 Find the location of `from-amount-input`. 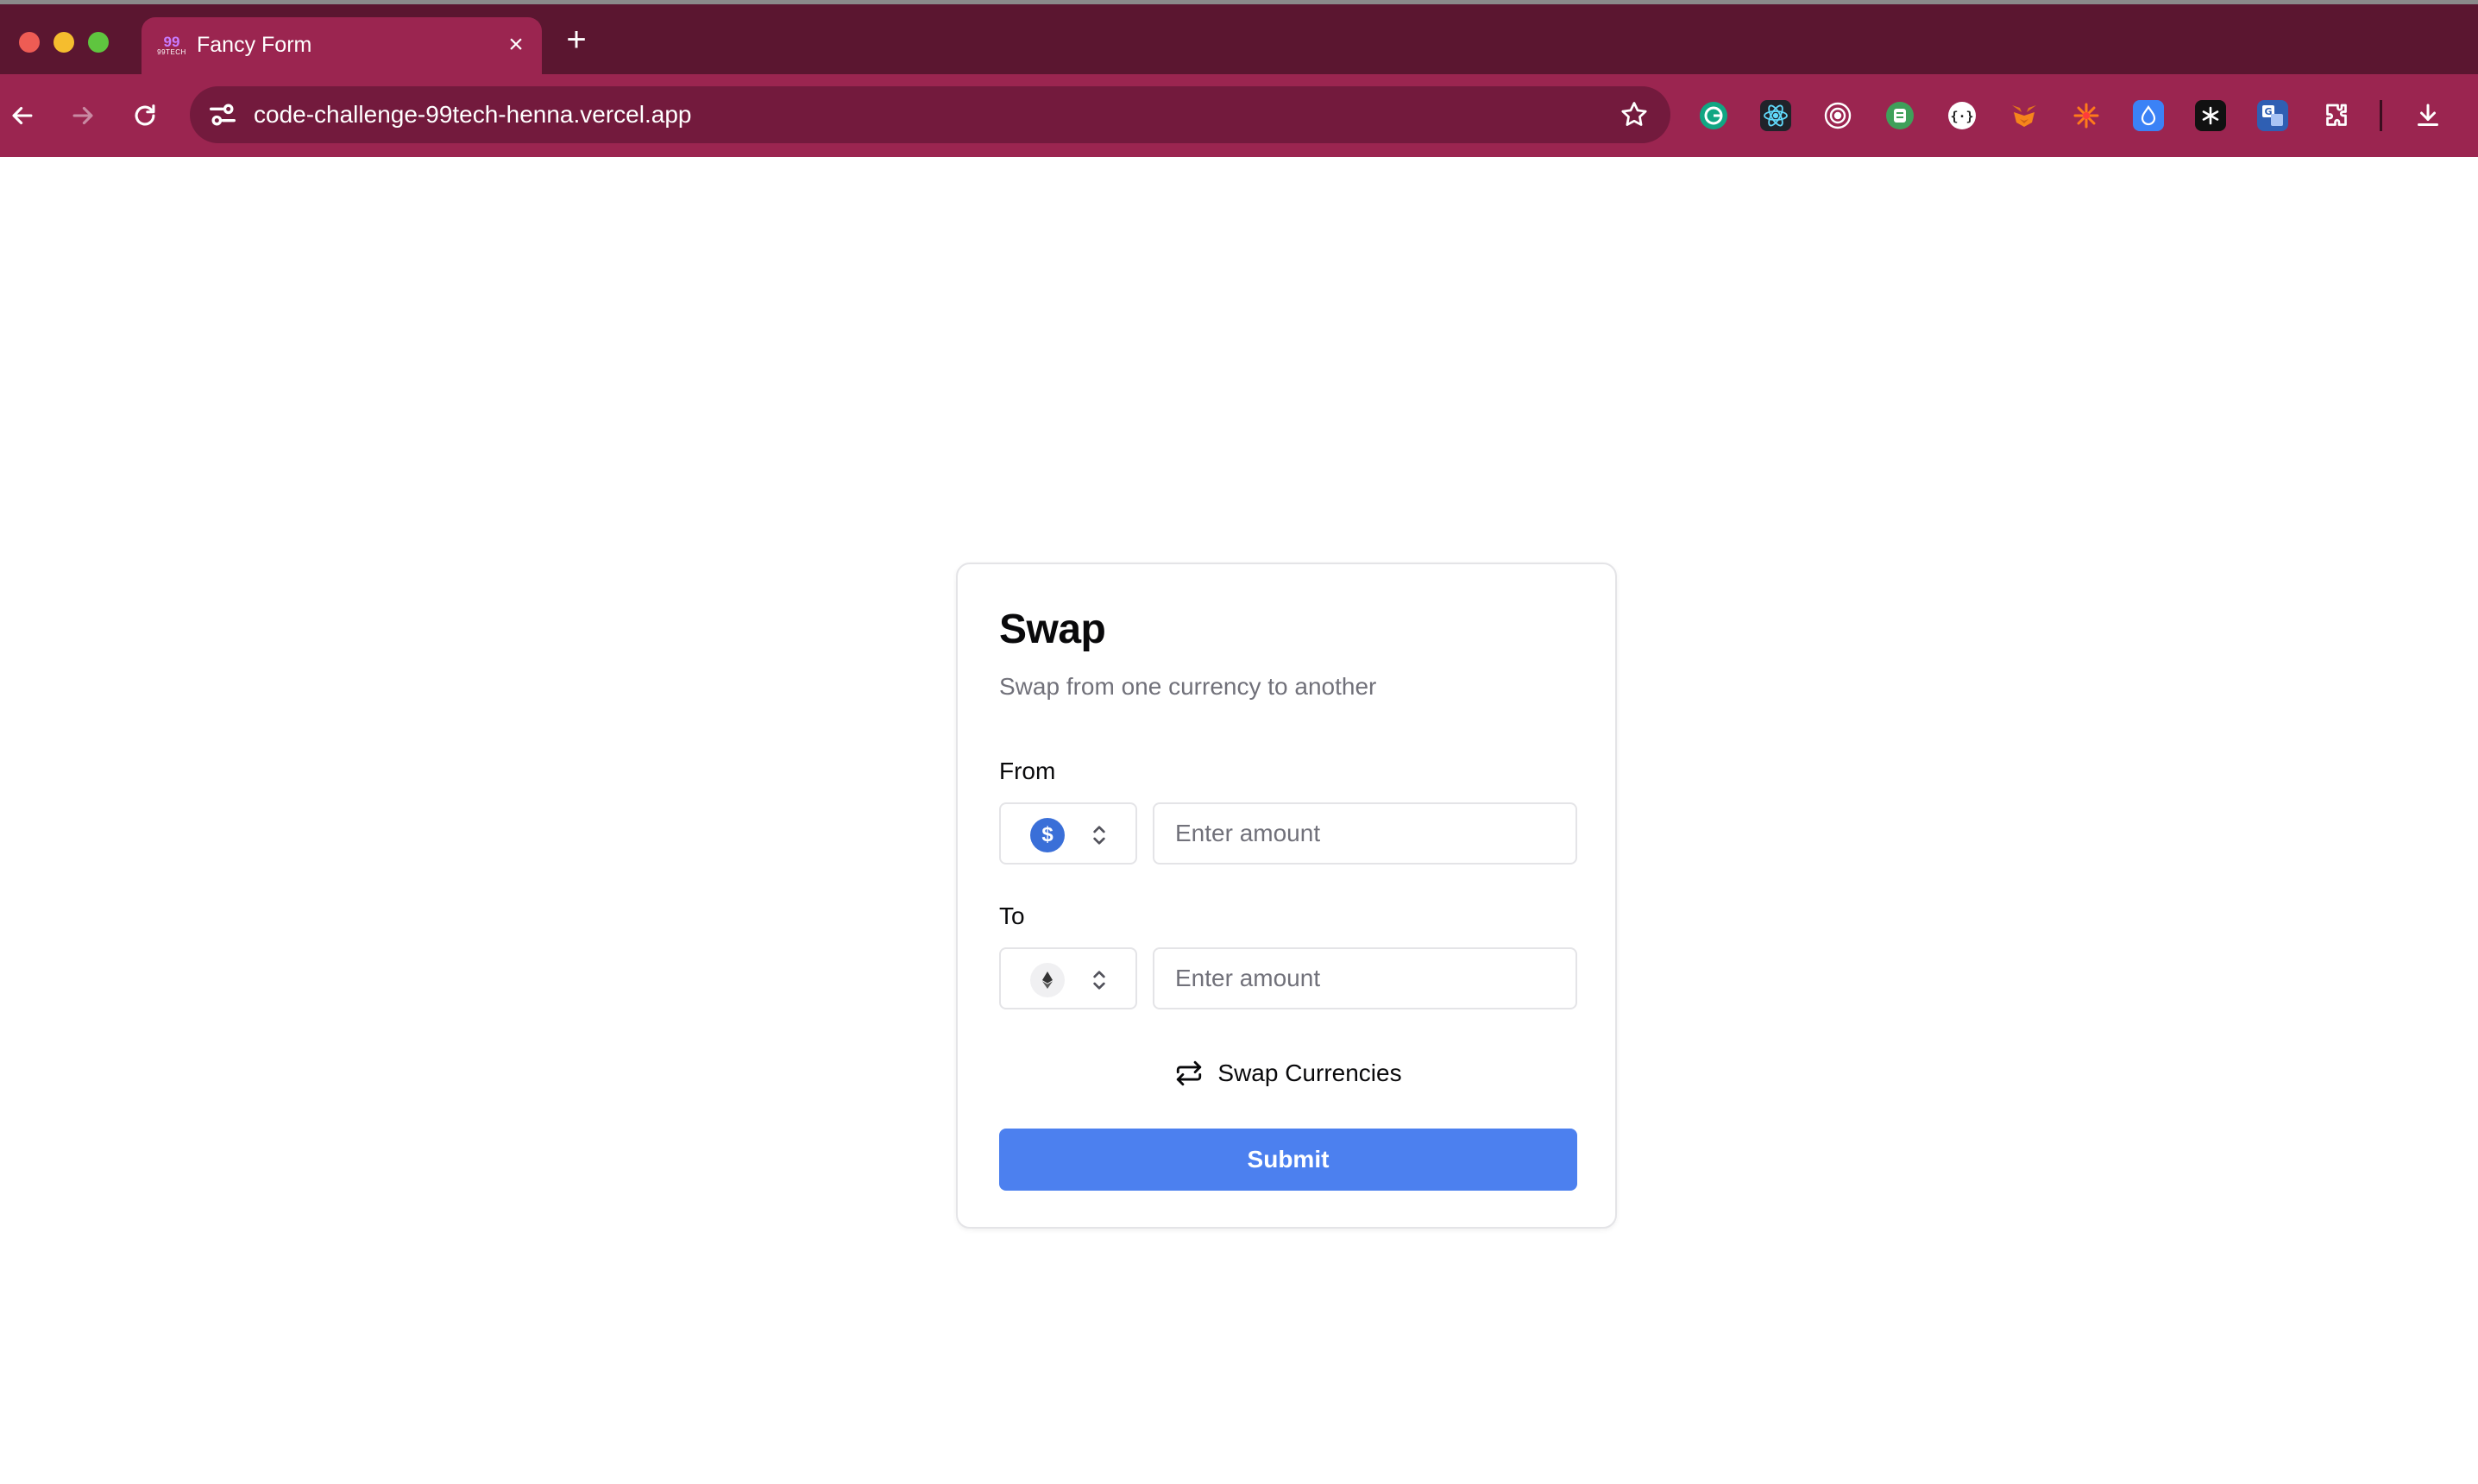

from-amount-input is located at coordinates (1365, 833).